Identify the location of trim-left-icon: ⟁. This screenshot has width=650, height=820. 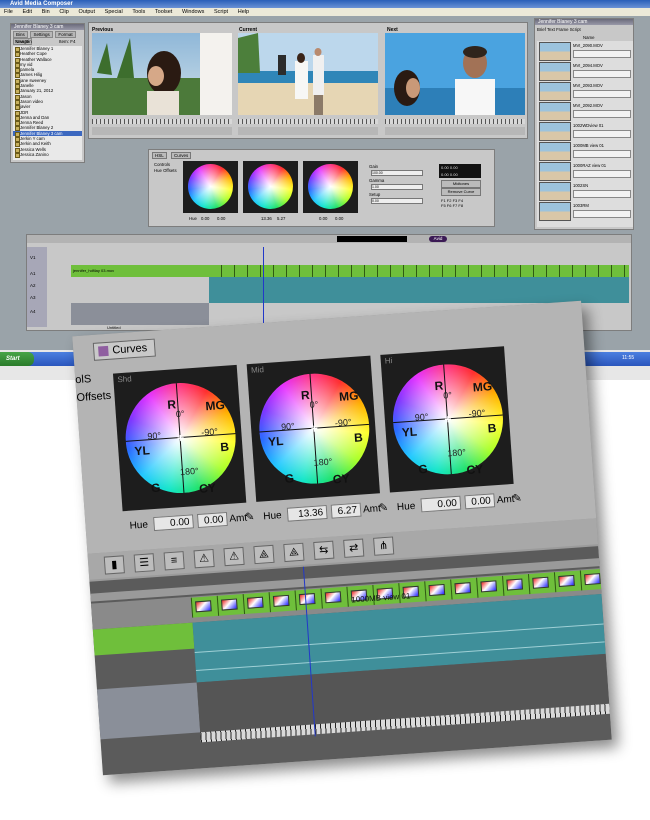
(264, 554).